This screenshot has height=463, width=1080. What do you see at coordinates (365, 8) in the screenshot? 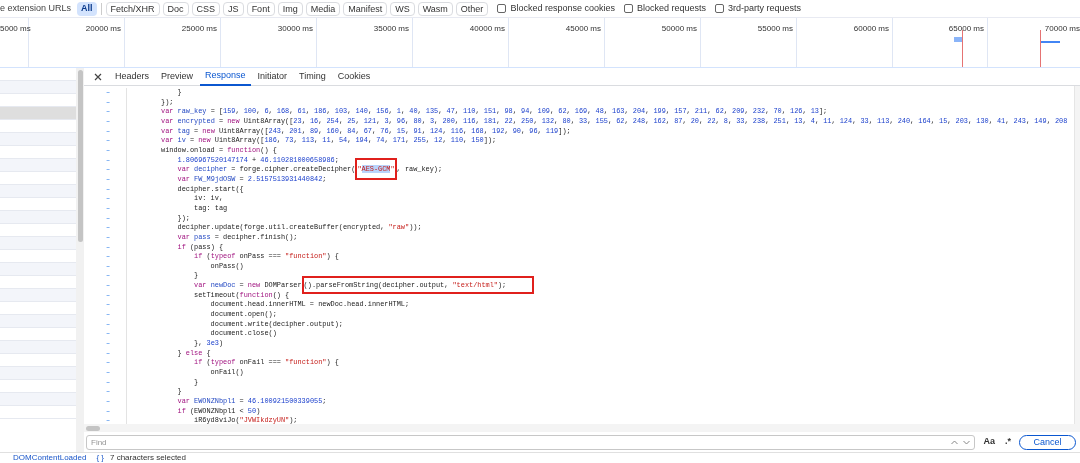
I see `filter-chip: Manifest` at bounding box center [365, 8].